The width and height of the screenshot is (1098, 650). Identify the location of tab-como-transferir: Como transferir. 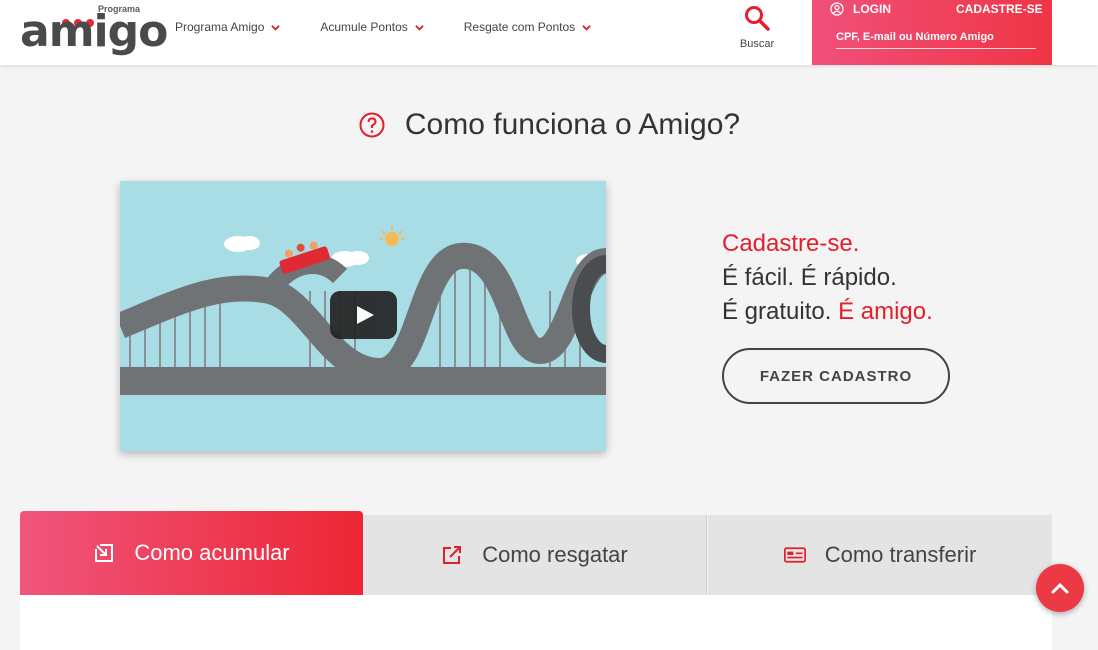
(880, 555).